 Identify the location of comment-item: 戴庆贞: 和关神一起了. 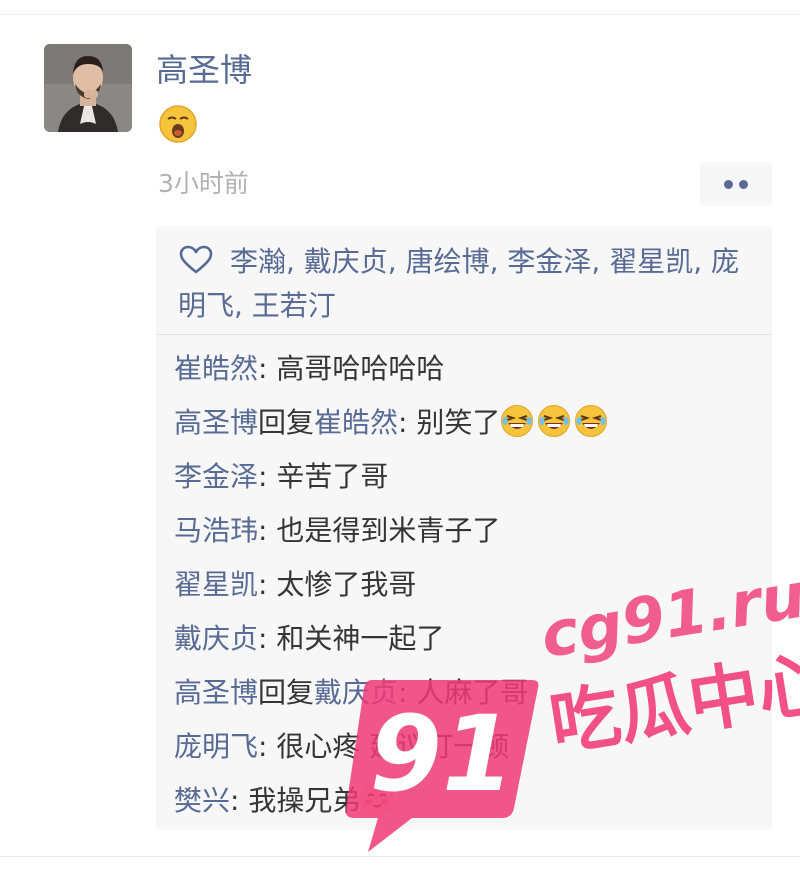
(469, 639).